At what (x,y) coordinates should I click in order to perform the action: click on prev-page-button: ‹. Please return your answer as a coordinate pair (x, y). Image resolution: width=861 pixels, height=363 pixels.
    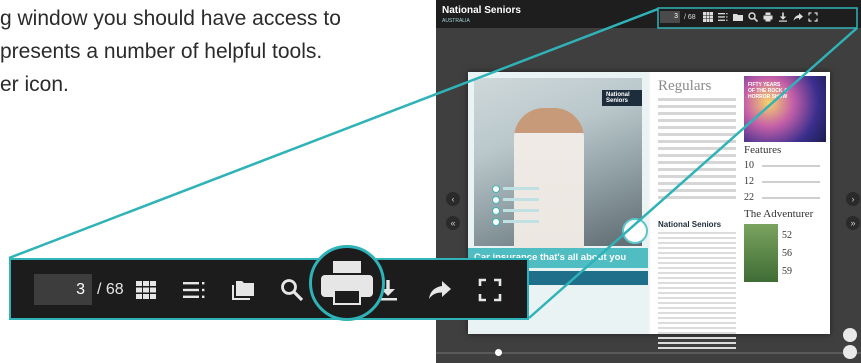
    Looking at the image, I should click on (453, 199).